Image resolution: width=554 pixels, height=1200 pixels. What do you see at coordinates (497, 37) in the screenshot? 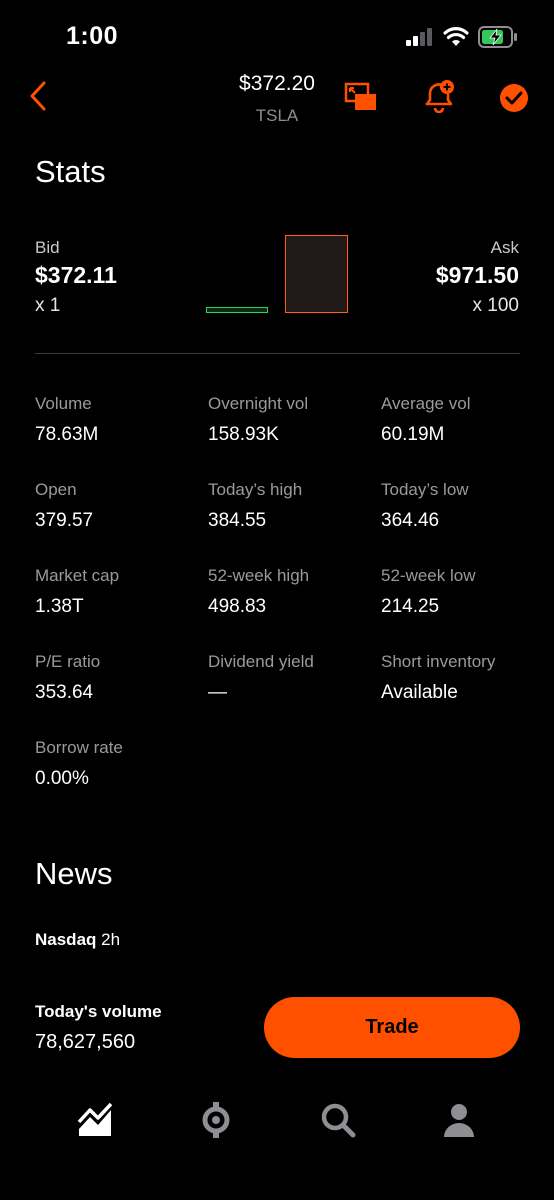
I see `battery-charging-icon` at bounding box center [497, 37].